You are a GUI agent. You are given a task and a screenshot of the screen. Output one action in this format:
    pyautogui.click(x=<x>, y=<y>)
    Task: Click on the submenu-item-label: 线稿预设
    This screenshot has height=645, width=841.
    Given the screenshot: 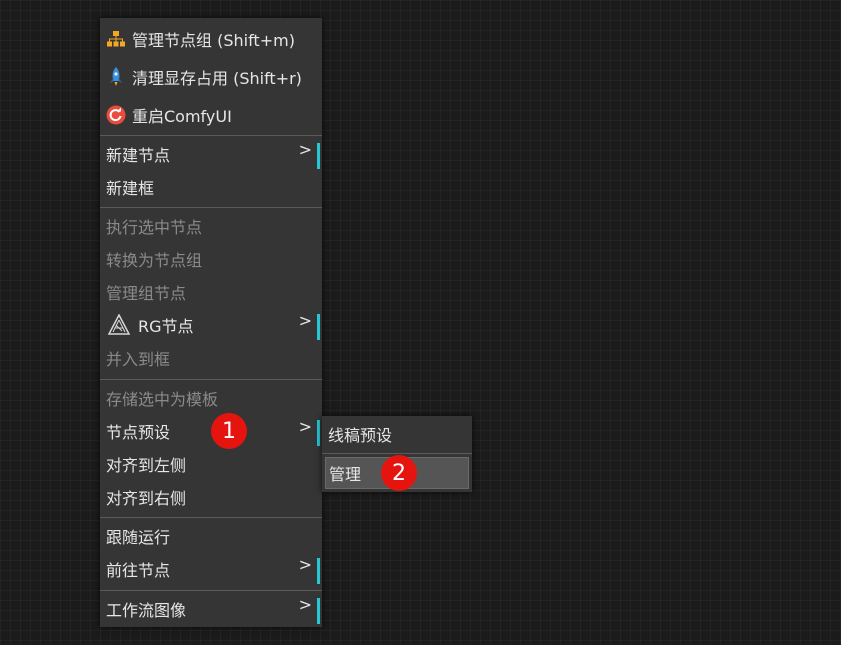 What is the action you would take?
    pyautogui.click(x=360, y=435)
    